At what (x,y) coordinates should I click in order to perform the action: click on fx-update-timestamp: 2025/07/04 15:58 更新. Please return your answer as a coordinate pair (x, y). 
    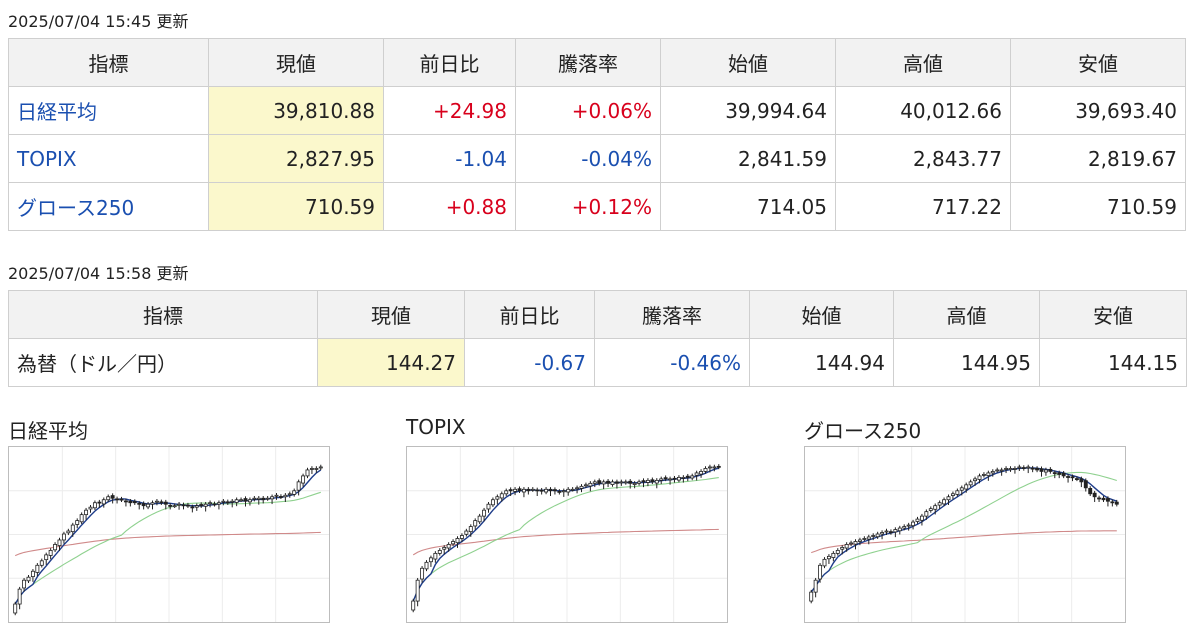
    Looking at the image, I should click on (98, 273).